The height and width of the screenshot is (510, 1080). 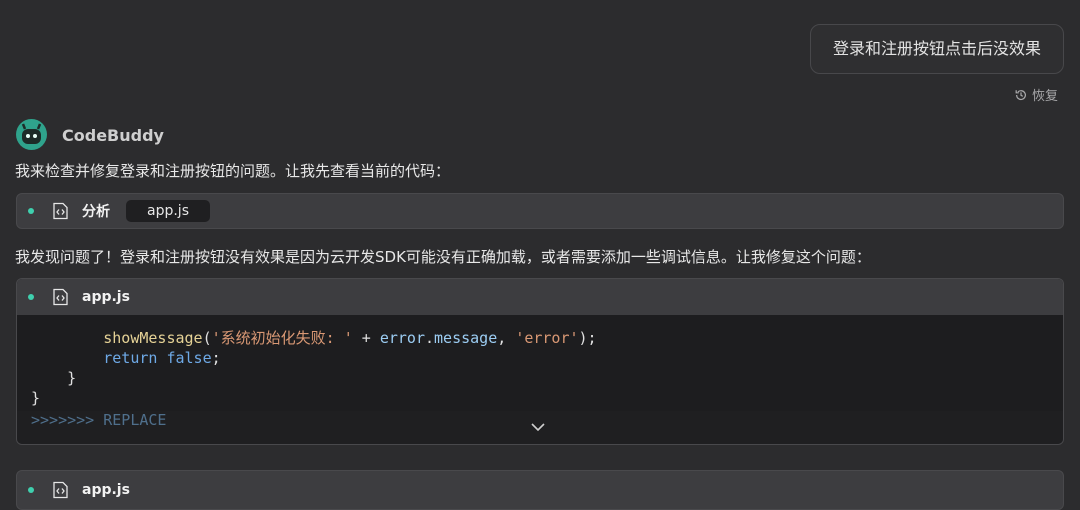 What do you see at coordinates (31, 134) in the screenshot?
I see `robot-avatar-icon` at bounding box center [31, 134].